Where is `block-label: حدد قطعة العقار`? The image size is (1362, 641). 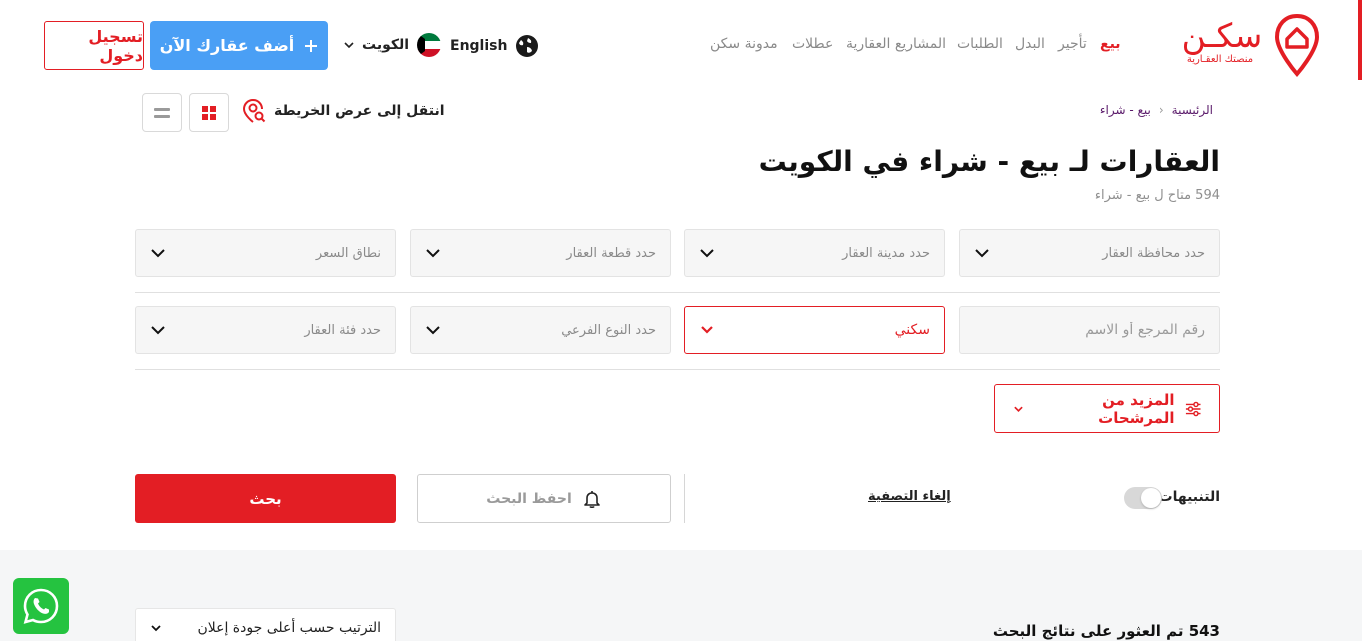
block-label: حدد قطعة العقار is located at coordinates (611, 253).